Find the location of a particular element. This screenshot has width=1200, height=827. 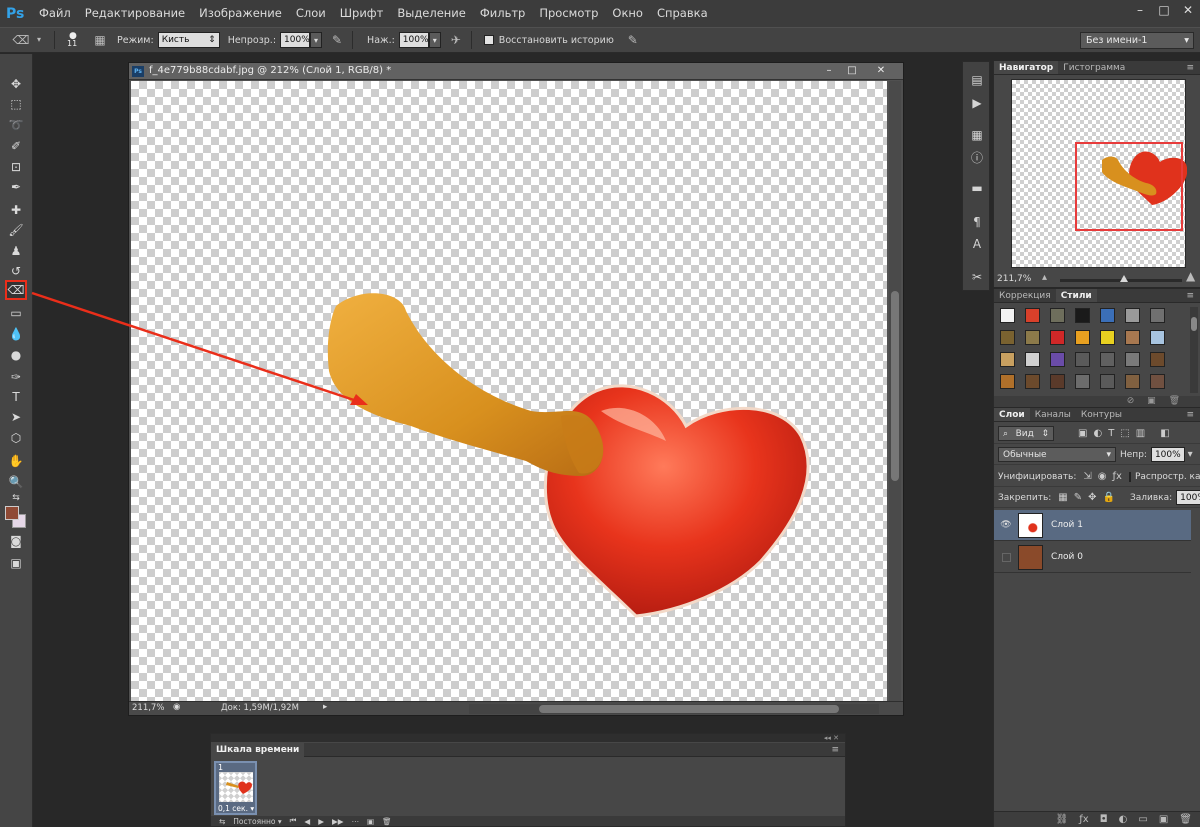

eyedropper-tool-icon: ✒ is located at coordinates (16, 187).